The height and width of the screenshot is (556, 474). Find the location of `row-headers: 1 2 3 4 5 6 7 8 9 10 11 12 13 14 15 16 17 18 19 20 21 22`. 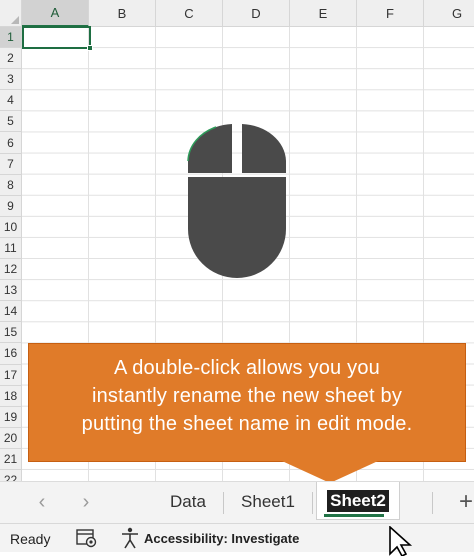

row-headers: 1 2 3 4 5 6 7 8 9 10 11 12 13 14 15 16 17 18 19 20 21 22 is located at coordinates (11, 254).